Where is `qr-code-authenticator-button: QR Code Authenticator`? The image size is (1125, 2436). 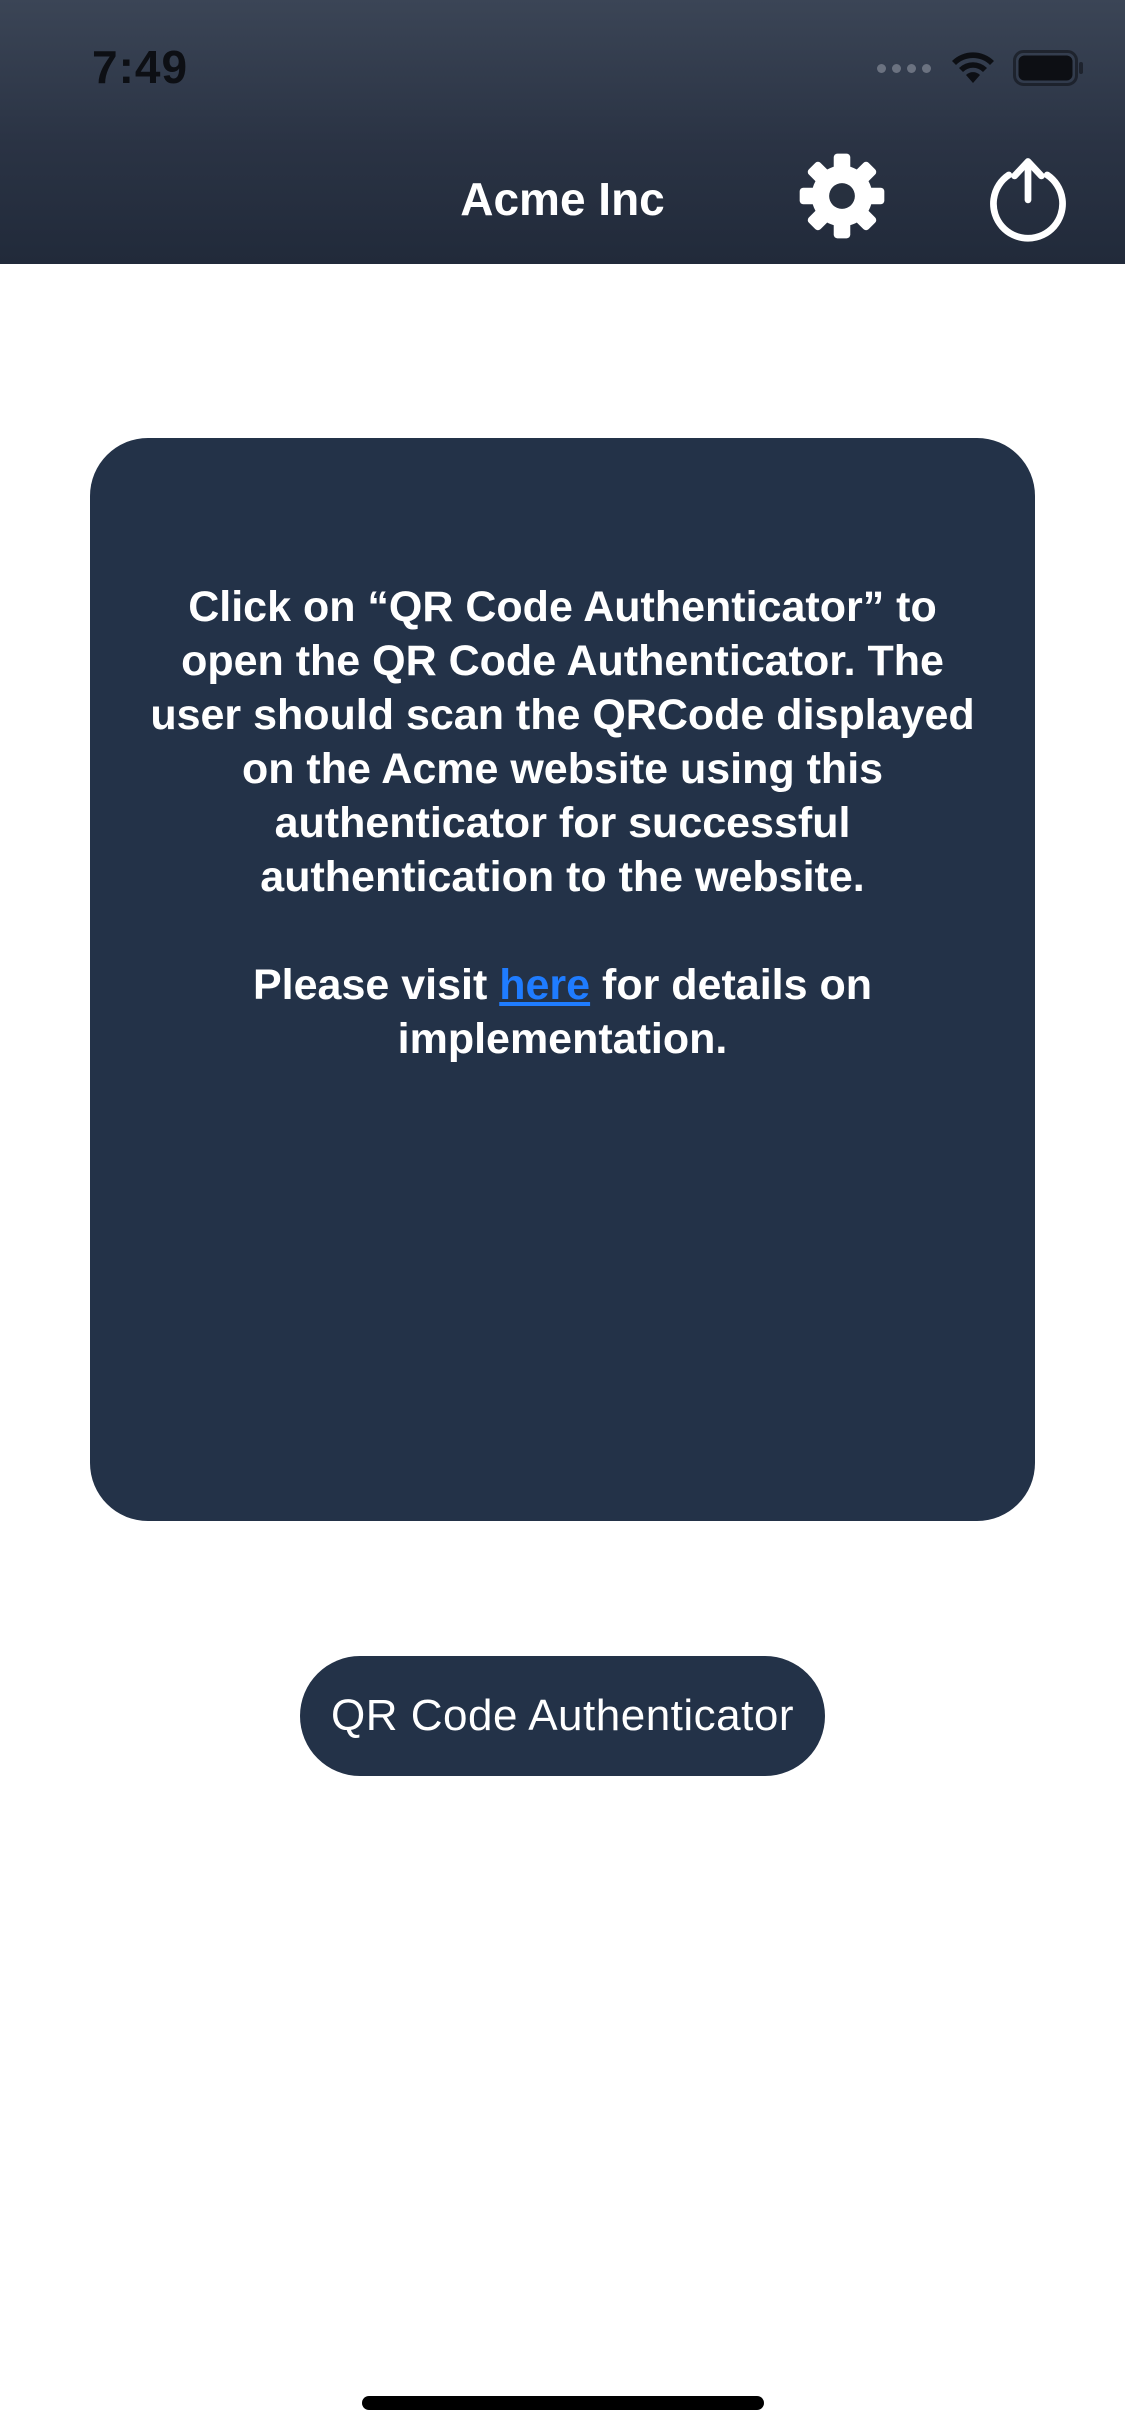 qr-code-authenticator-button: QR Code Authenticator is located at coordinates (562, 1716).